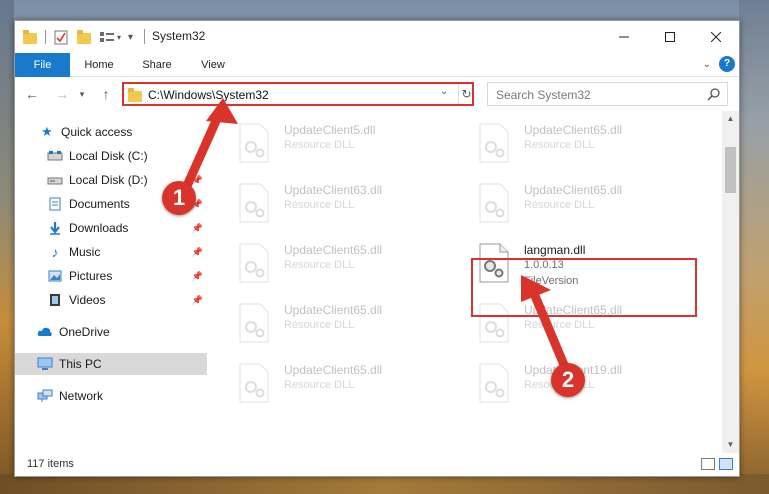 This screenshot has height=494, width=769. I want to click on scrollbar-thumb, so click(730, 170).